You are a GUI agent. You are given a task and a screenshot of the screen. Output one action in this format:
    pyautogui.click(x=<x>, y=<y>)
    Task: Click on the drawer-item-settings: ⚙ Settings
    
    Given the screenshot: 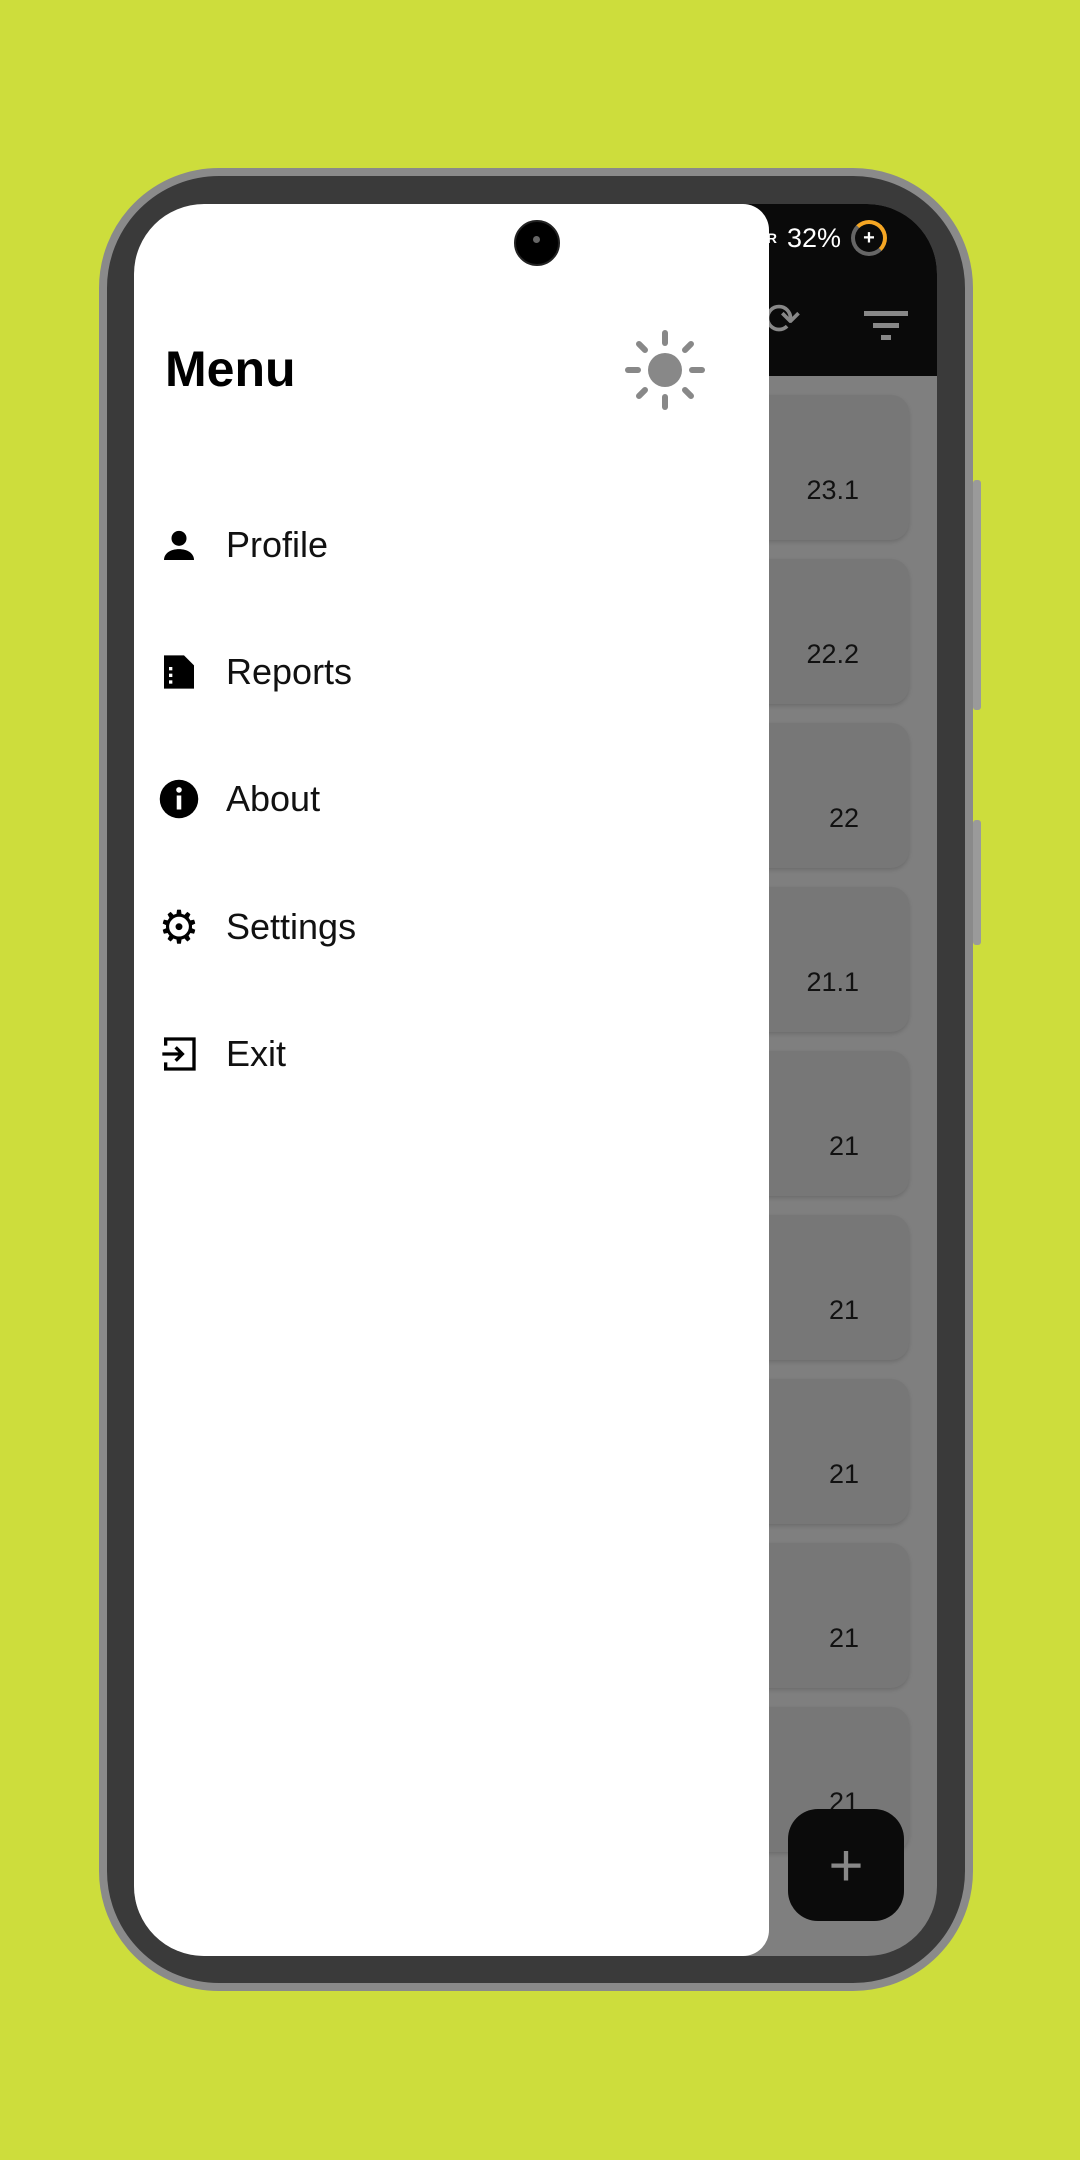 What is the action you would take?
    pyautogui.click(x=454, y=927)
    